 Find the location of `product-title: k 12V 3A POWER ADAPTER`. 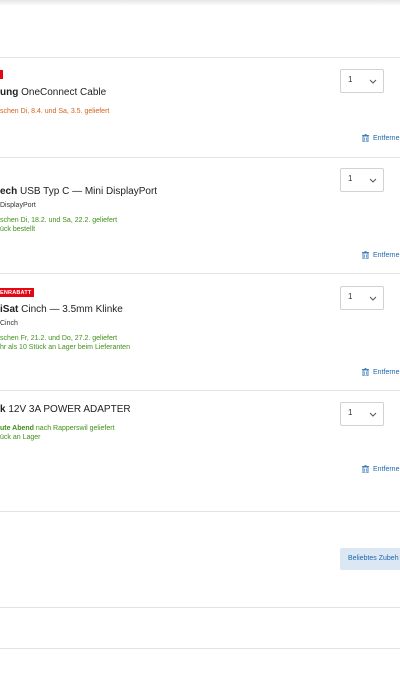

product-title: k 12V 3A POWER ADAPTER is located at coordinates (65, 409).